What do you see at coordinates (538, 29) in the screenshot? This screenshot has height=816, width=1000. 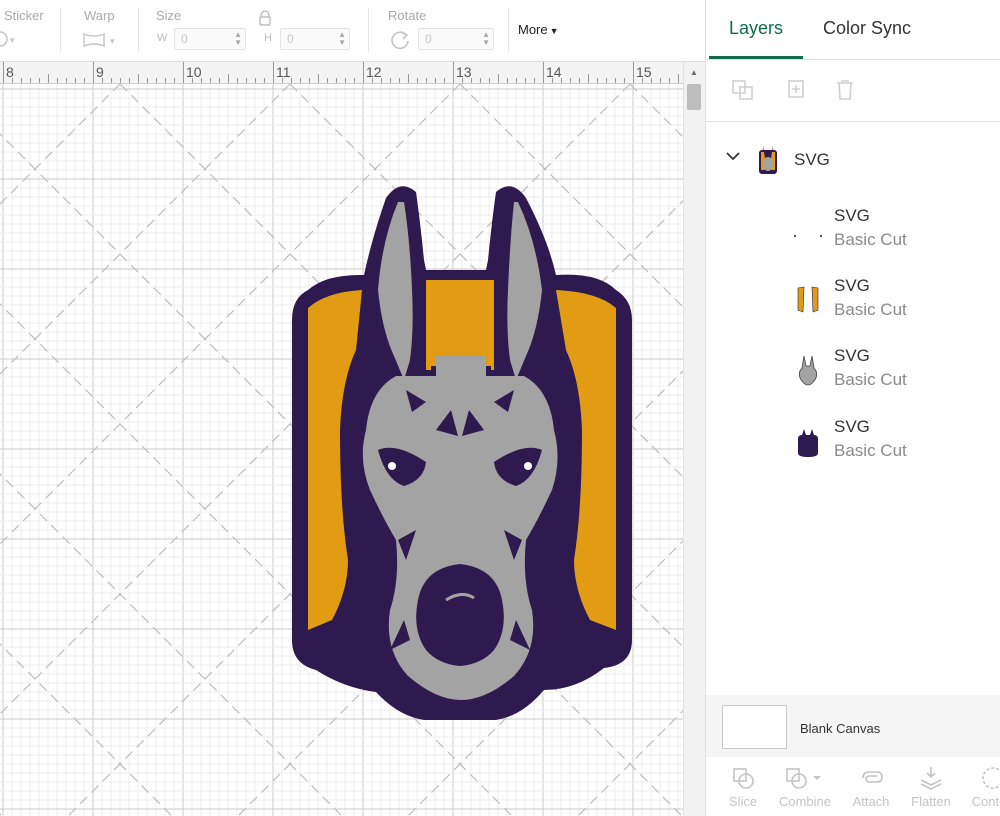 I see `more-menu-button: More ▼` at bounding box center [538, 29].